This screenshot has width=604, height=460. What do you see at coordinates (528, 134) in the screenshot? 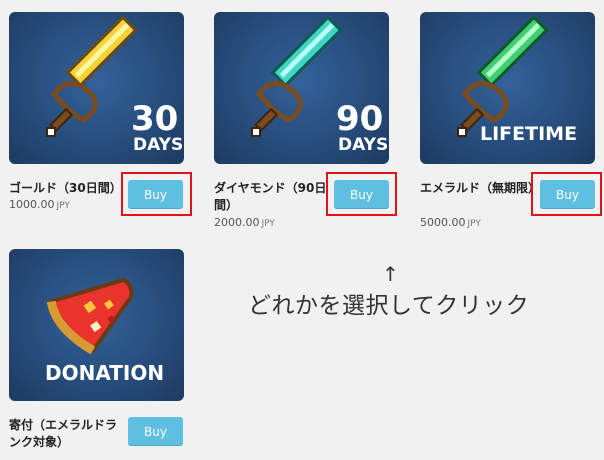
I see `badge-text: LIFETIME` at bounding box center [528, 134].